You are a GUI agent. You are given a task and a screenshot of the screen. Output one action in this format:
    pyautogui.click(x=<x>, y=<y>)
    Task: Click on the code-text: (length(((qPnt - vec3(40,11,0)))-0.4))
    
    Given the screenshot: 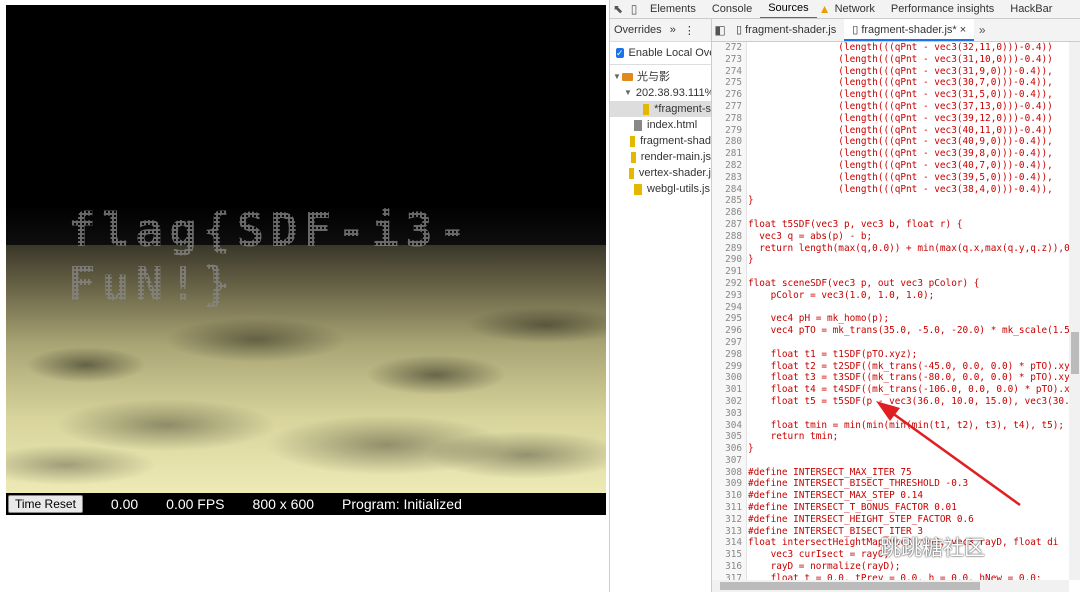 What is the action you would take?
    pyautogui.click(x=899, y=131)
    